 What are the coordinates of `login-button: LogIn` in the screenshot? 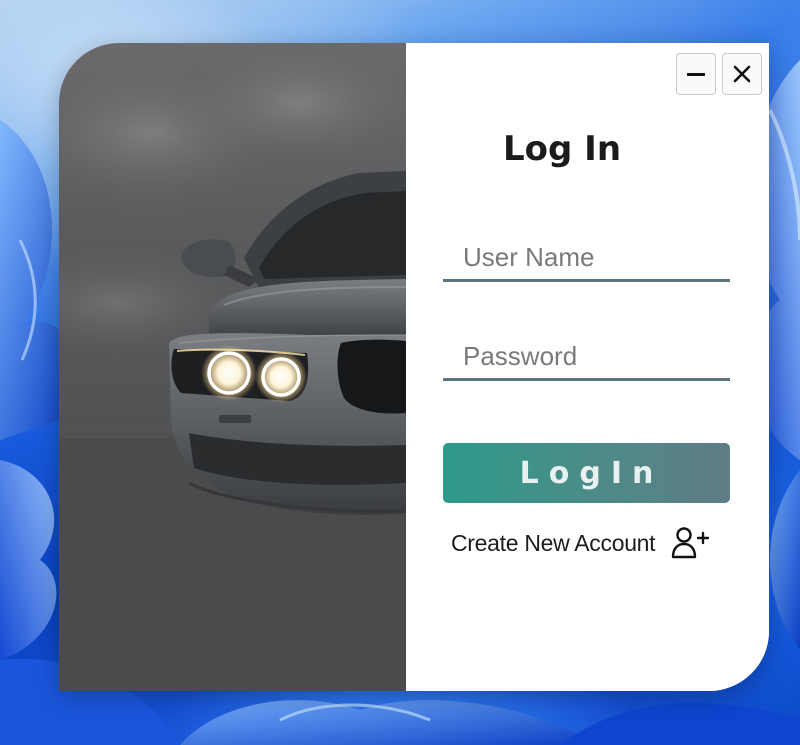 It's located at (586, 473).